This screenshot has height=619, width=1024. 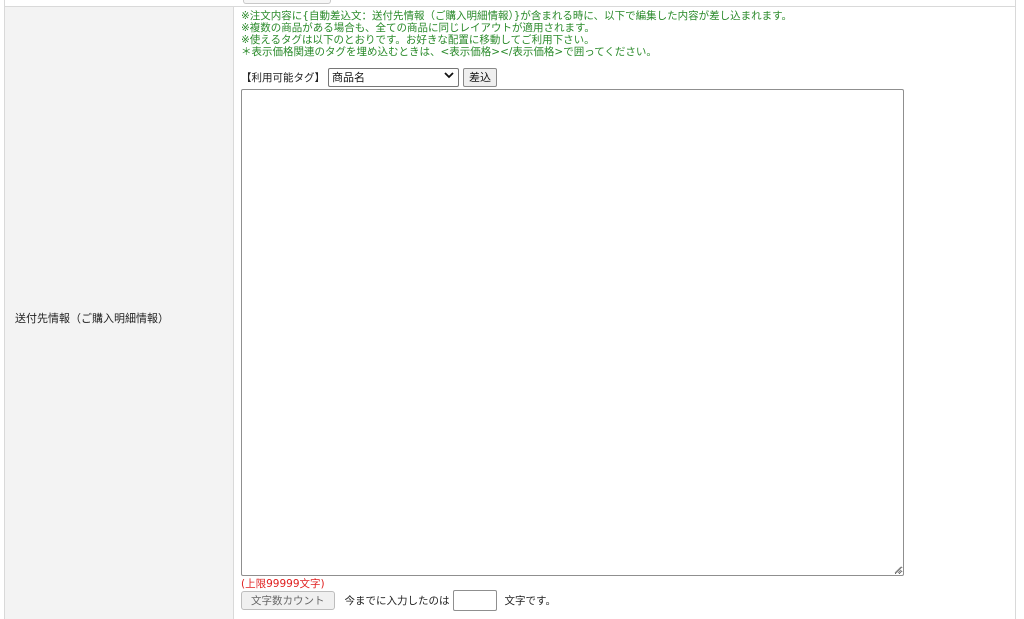 I want to click on chevron-down-icon, so click(x=449, y=77).